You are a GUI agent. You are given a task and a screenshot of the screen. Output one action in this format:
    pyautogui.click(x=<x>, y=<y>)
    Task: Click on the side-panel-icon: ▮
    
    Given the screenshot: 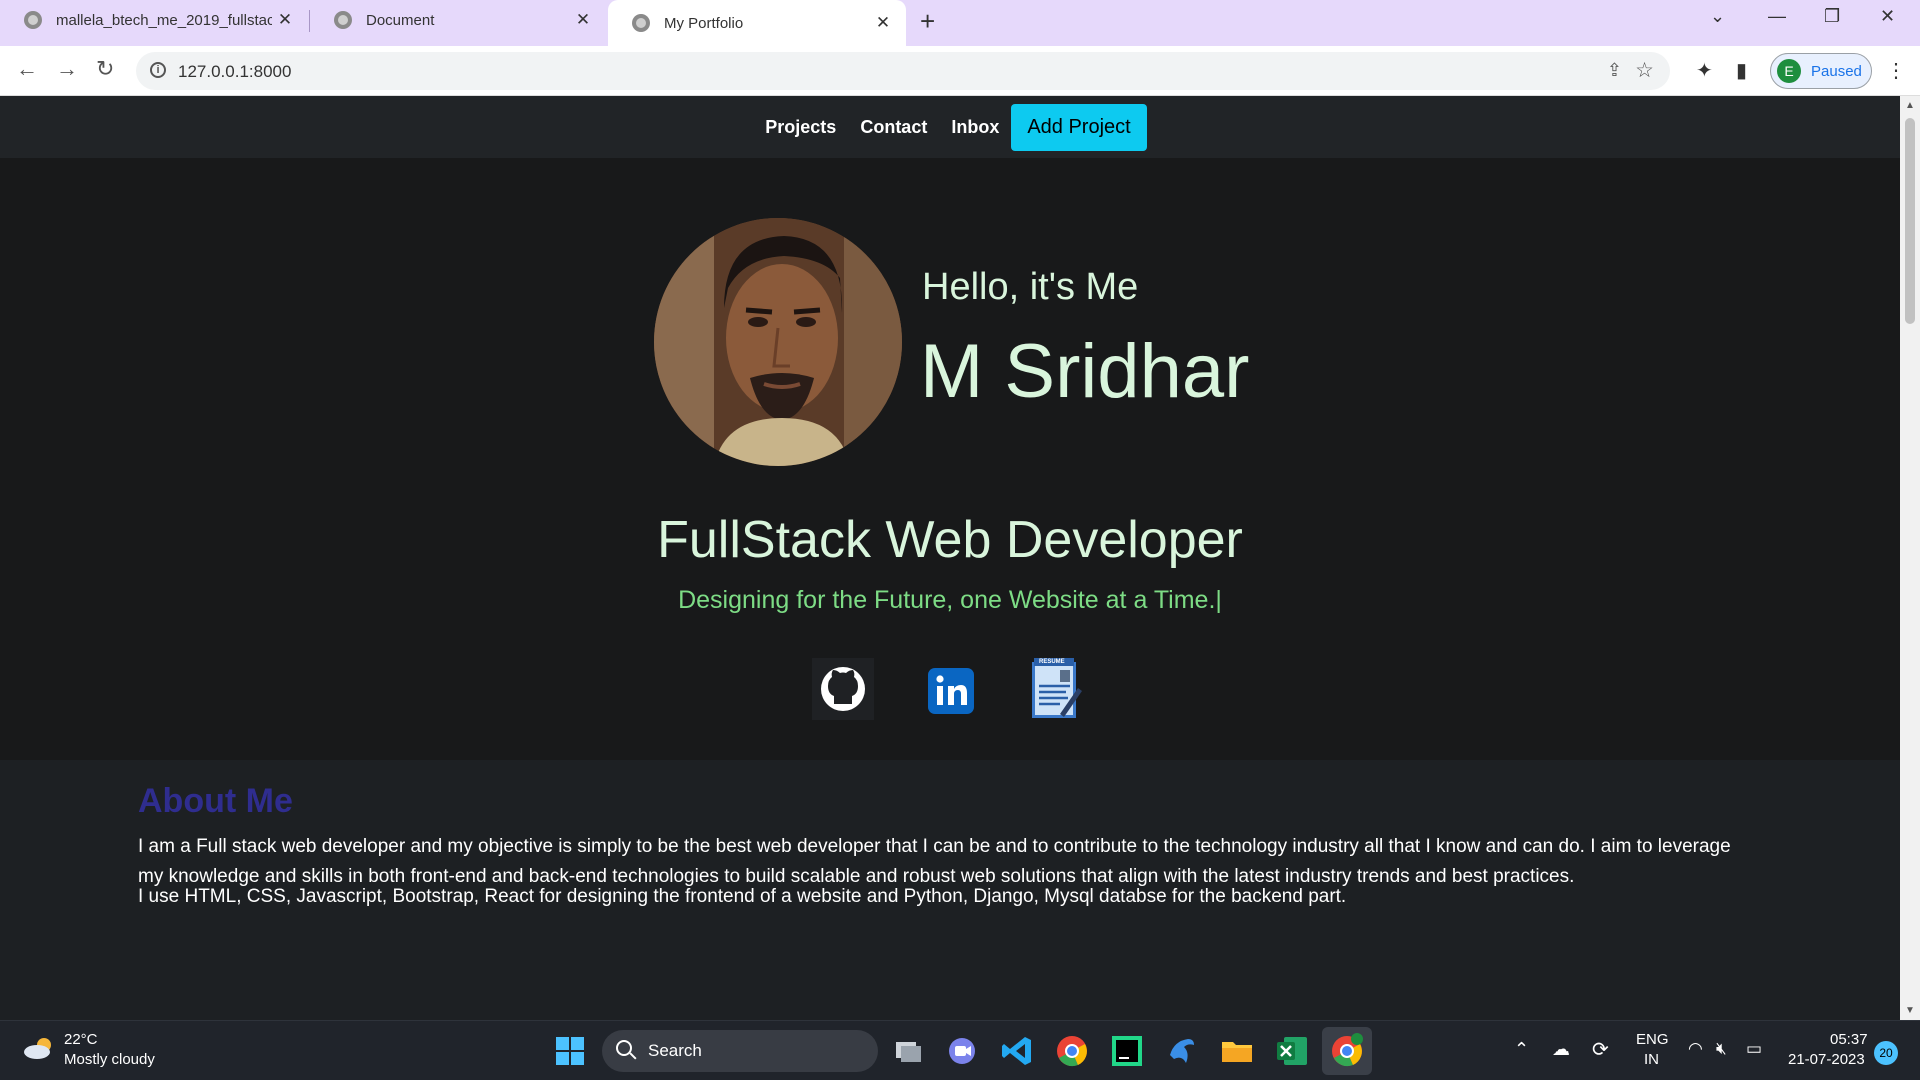 What is the action you would take?
    pyautogui.click(x=1741, y=70)
    